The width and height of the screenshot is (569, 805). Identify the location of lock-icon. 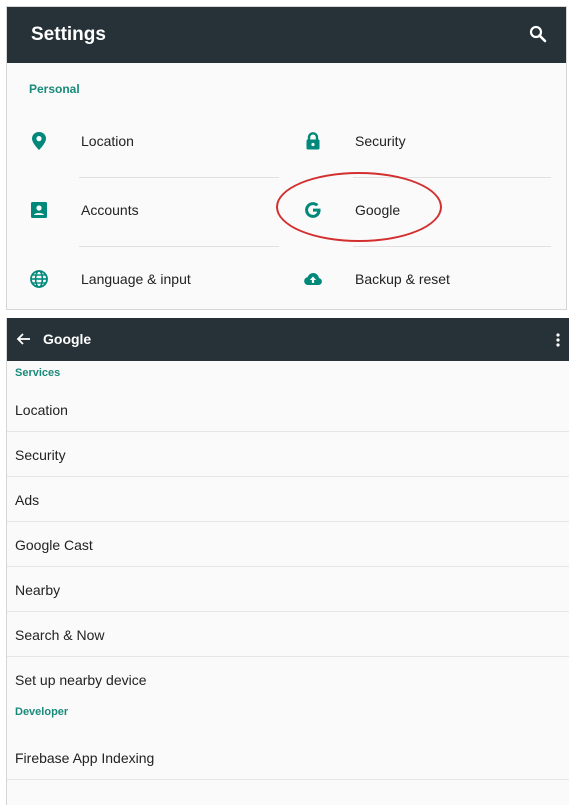
(313, 141).